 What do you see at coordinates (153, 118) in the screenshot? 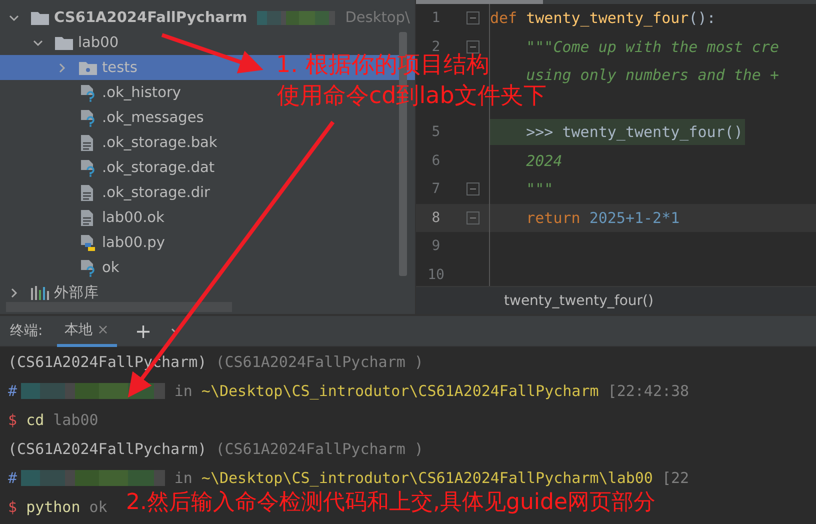
I see `tree-item: .ok_messages` at bounding box center [153, 118].